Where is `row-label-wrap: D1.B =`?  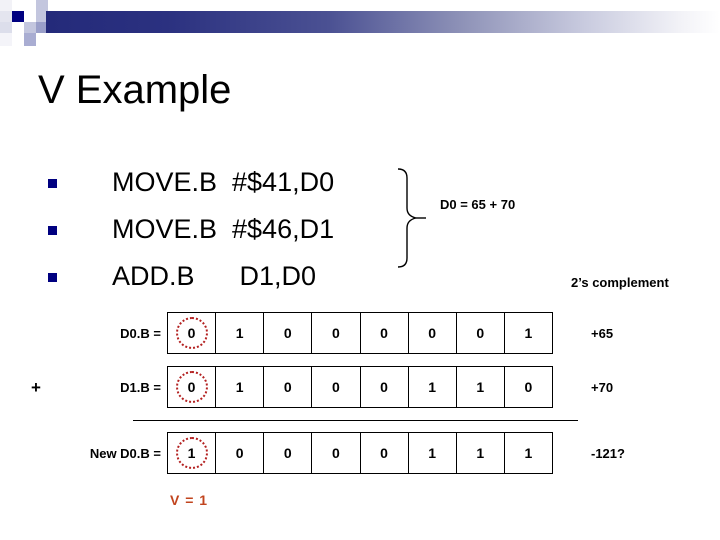 row-label-wrap: D1.B = is located at coordinates (80, 387).